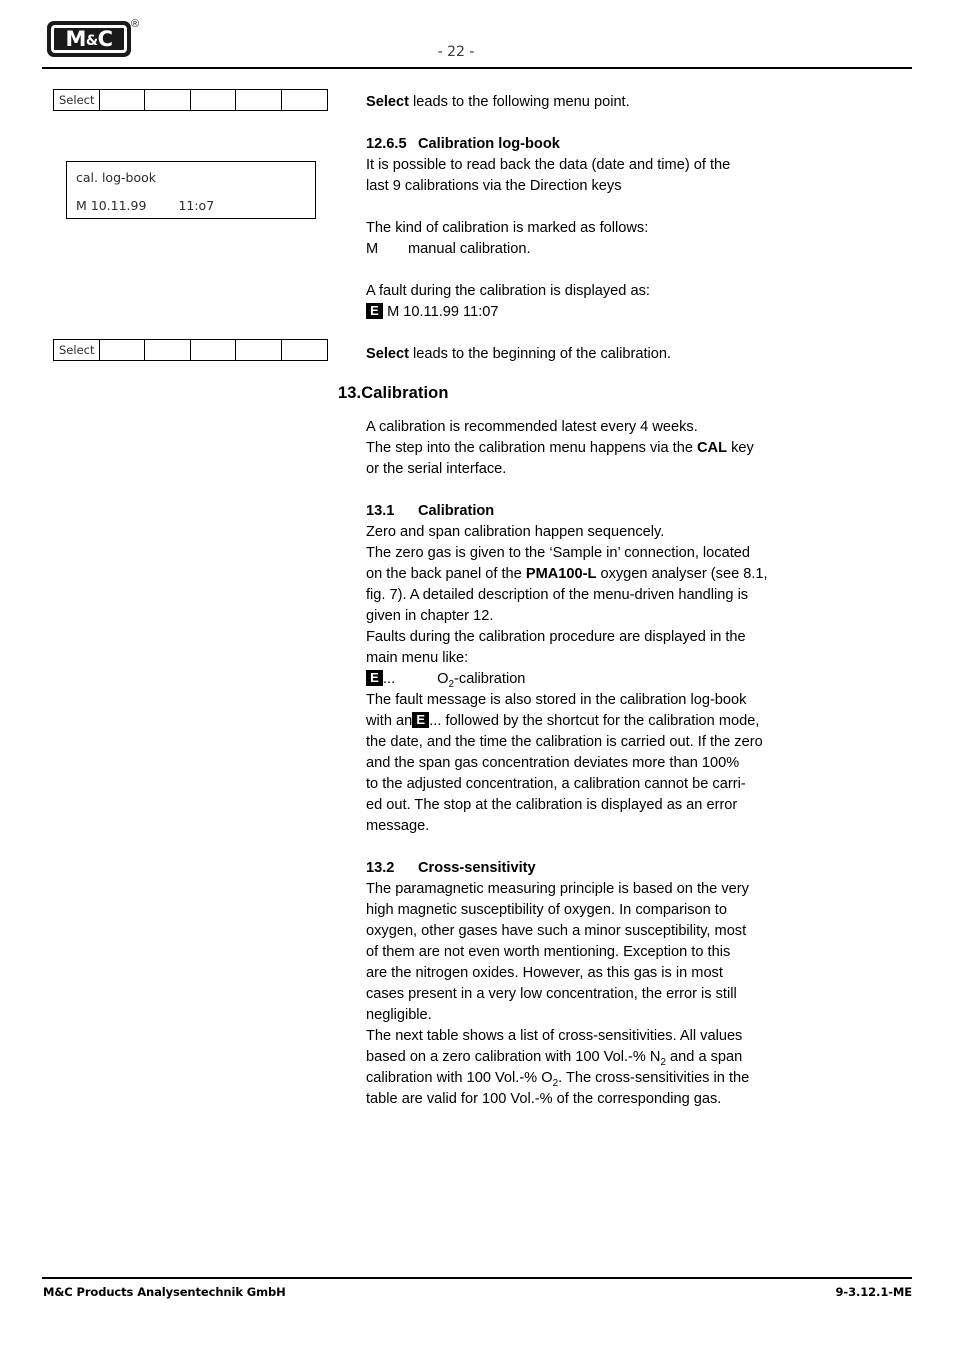 The width and height of the screenshot is (954, 1351). Describe the element at coordinates (459, 1078) in the screenshot. I see `sec-13-2-l10a: calibration with 100 Vol.-% O` at that location.